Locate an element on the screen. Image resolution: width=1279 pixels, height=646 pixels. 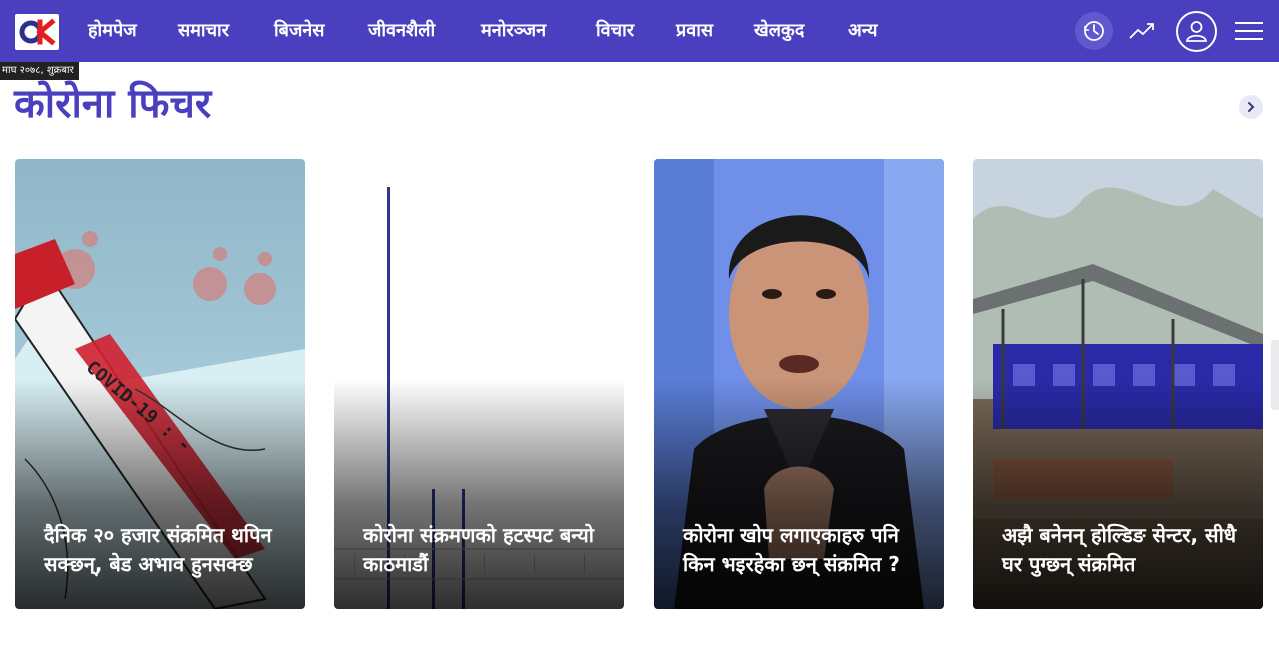
carousel-edge-handle is located at coordinates (1275, 375).